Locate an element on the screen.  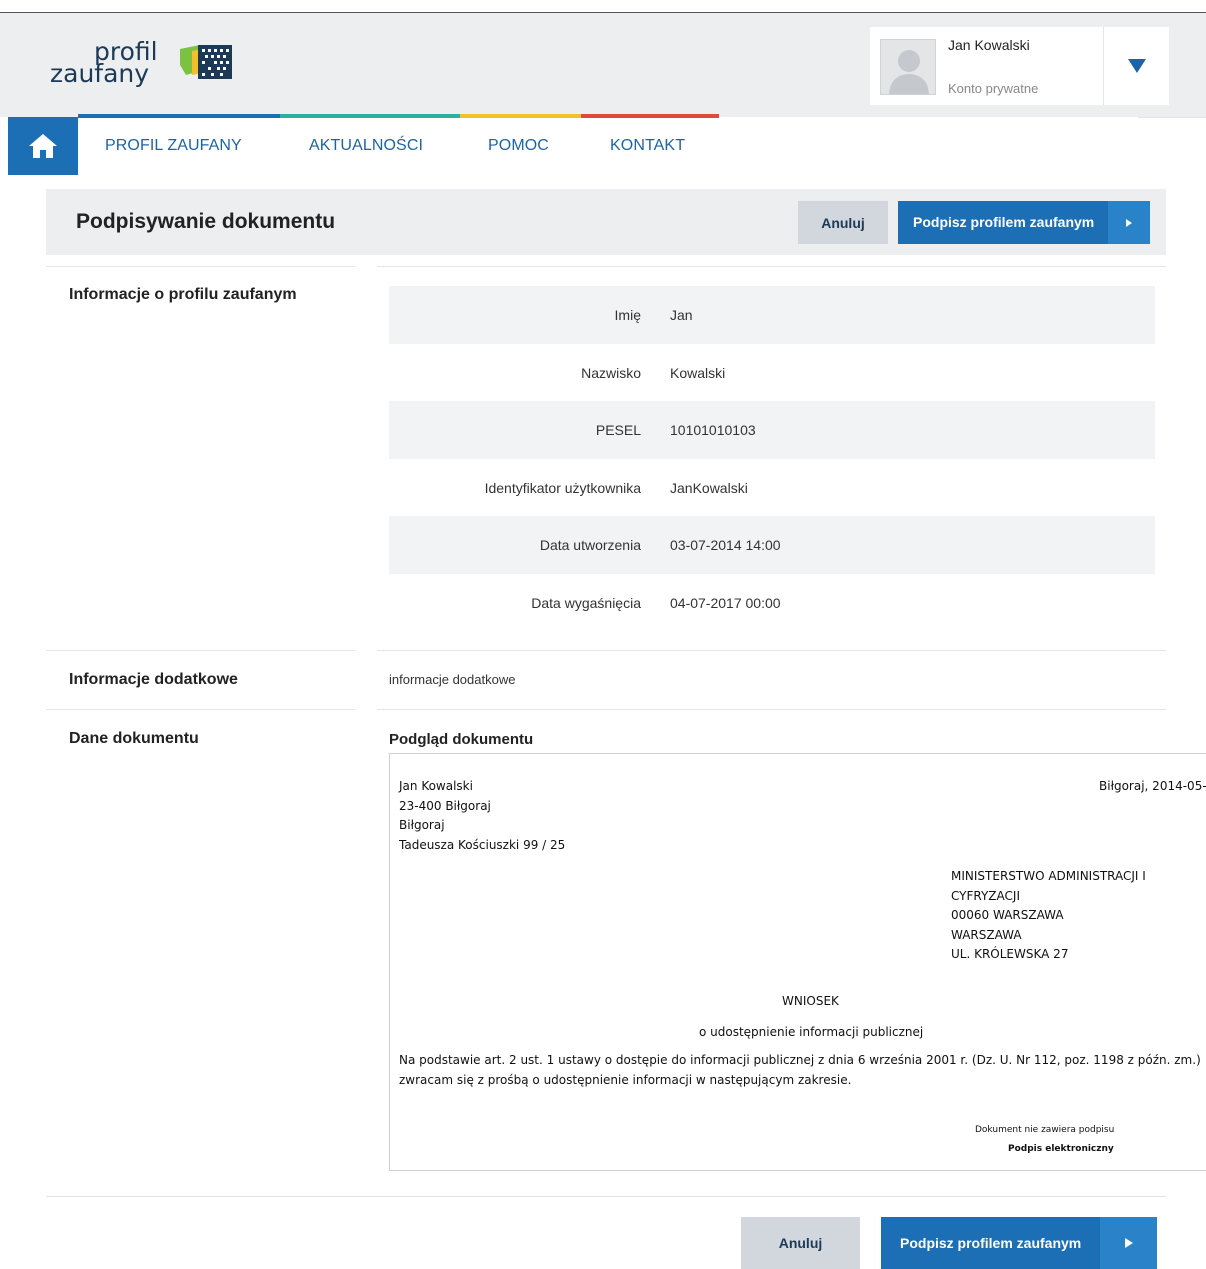
sender-line: Tadeusza Kościuszki 99 / 25 is located at coordinates (482, 844).